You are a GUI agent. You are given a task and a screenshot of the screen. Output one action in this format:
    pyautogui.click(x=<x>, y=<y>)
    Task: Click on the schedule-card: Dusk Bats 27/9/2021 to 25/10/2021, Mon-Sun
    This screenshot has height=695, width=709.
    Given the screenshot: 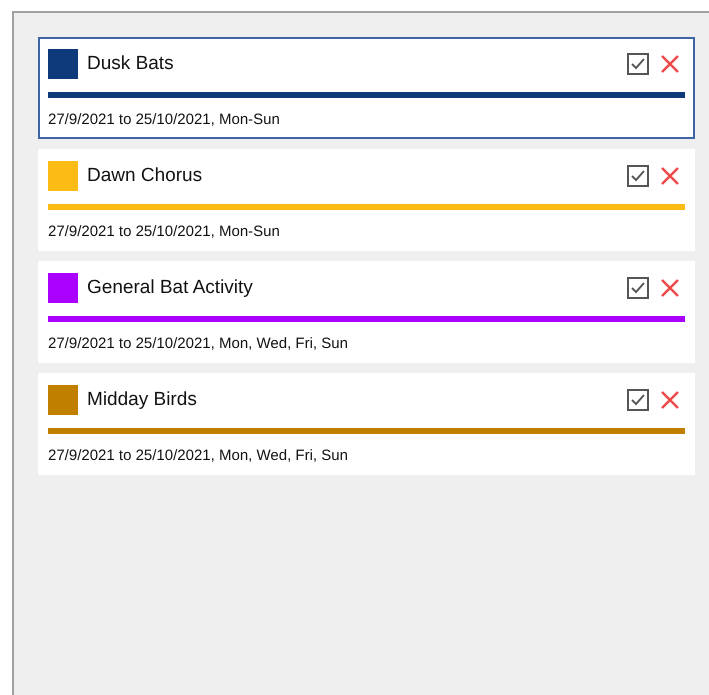 What is the action you would take?
    pyautogui.click(x=366, y=88)
    